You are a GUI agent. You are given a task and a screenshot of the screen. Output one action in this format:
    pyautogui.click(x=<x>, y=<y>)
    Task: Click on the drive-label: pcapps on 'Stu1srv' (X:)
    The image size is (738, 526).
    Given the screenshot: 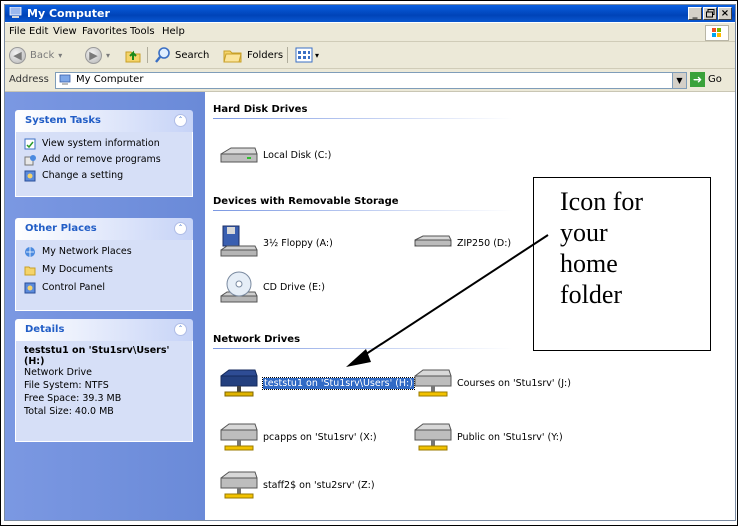 What is the action you would take?
    pyautogui.click(x=320, y=437)
    